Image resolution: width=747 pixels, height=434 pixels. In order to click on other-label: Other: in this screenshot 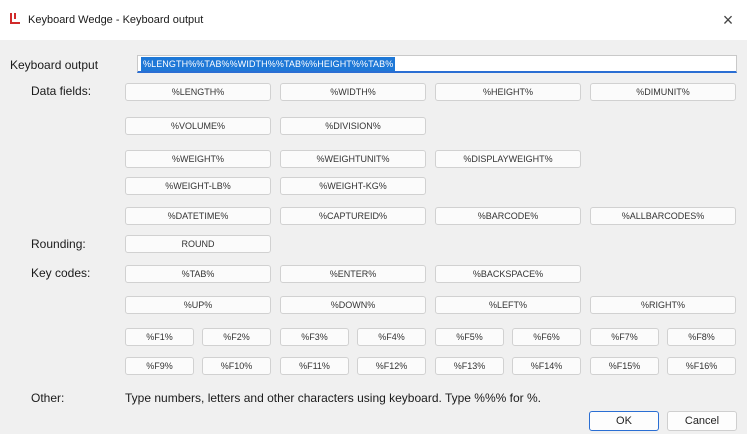, I will do `click(48, 398)`.